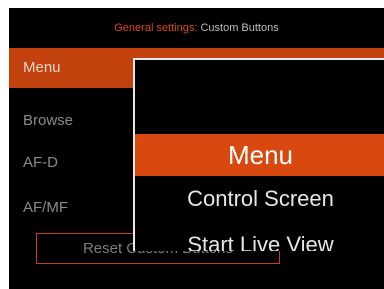 The image size is (384, 289). I want to click on menu-row-label: AF/MF, so click(45, 207).